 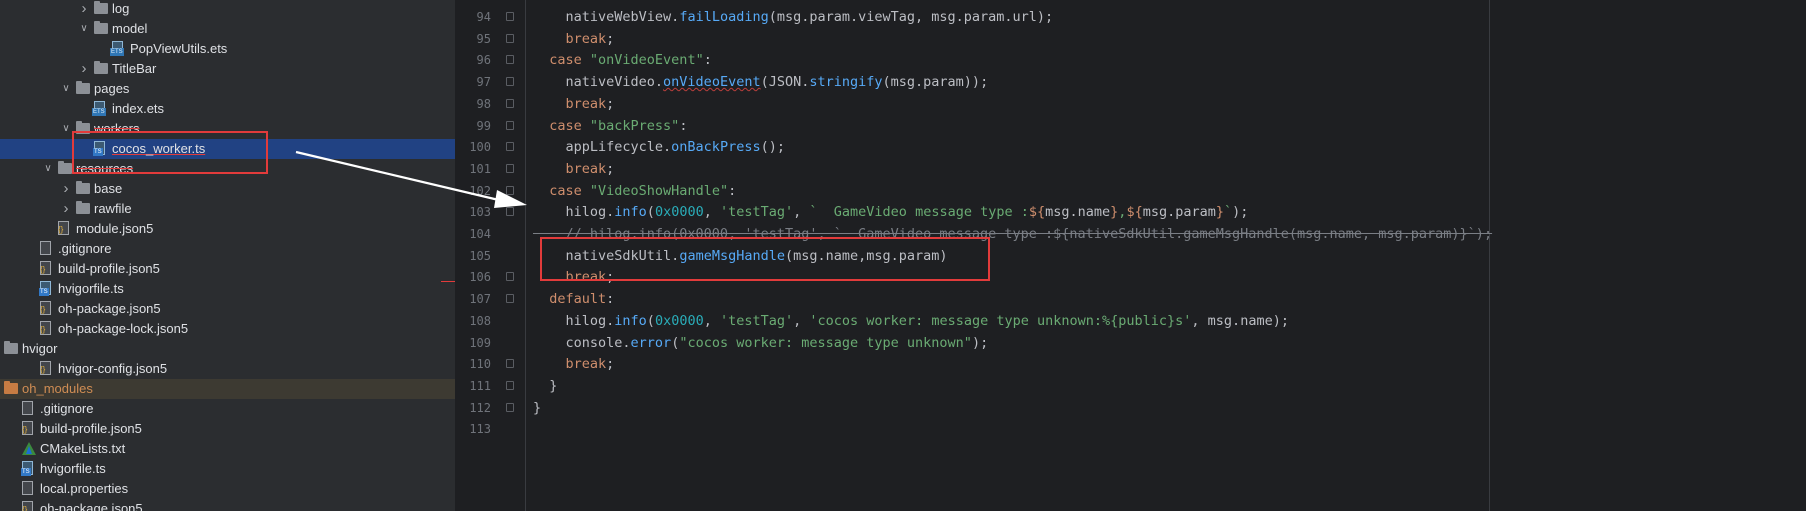 What do you see at coordinates (227, 389) in the screenshot?
I see `tree-item: ›oh_modules` at bounding box center [227, 389].